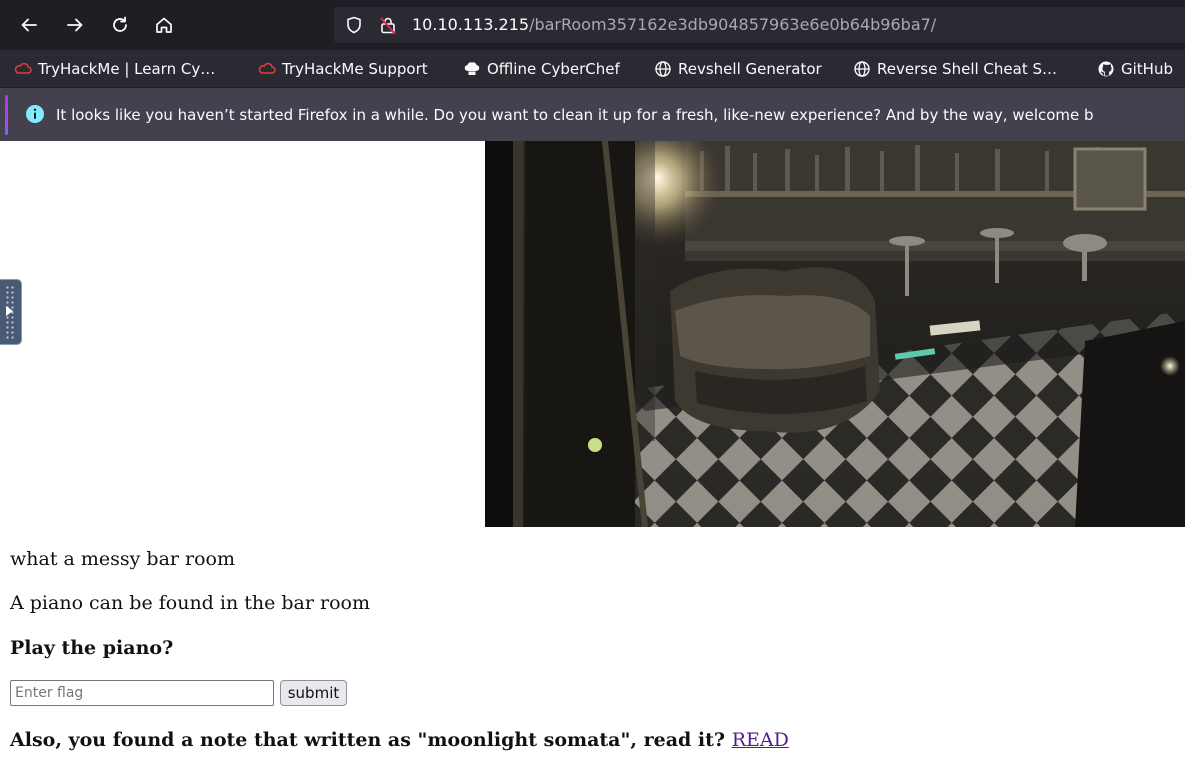 The height and width of the screenshot is (762, 1185). I want to click on bookmark-revshell-generator: Revshell Generator, so click(738, 69).